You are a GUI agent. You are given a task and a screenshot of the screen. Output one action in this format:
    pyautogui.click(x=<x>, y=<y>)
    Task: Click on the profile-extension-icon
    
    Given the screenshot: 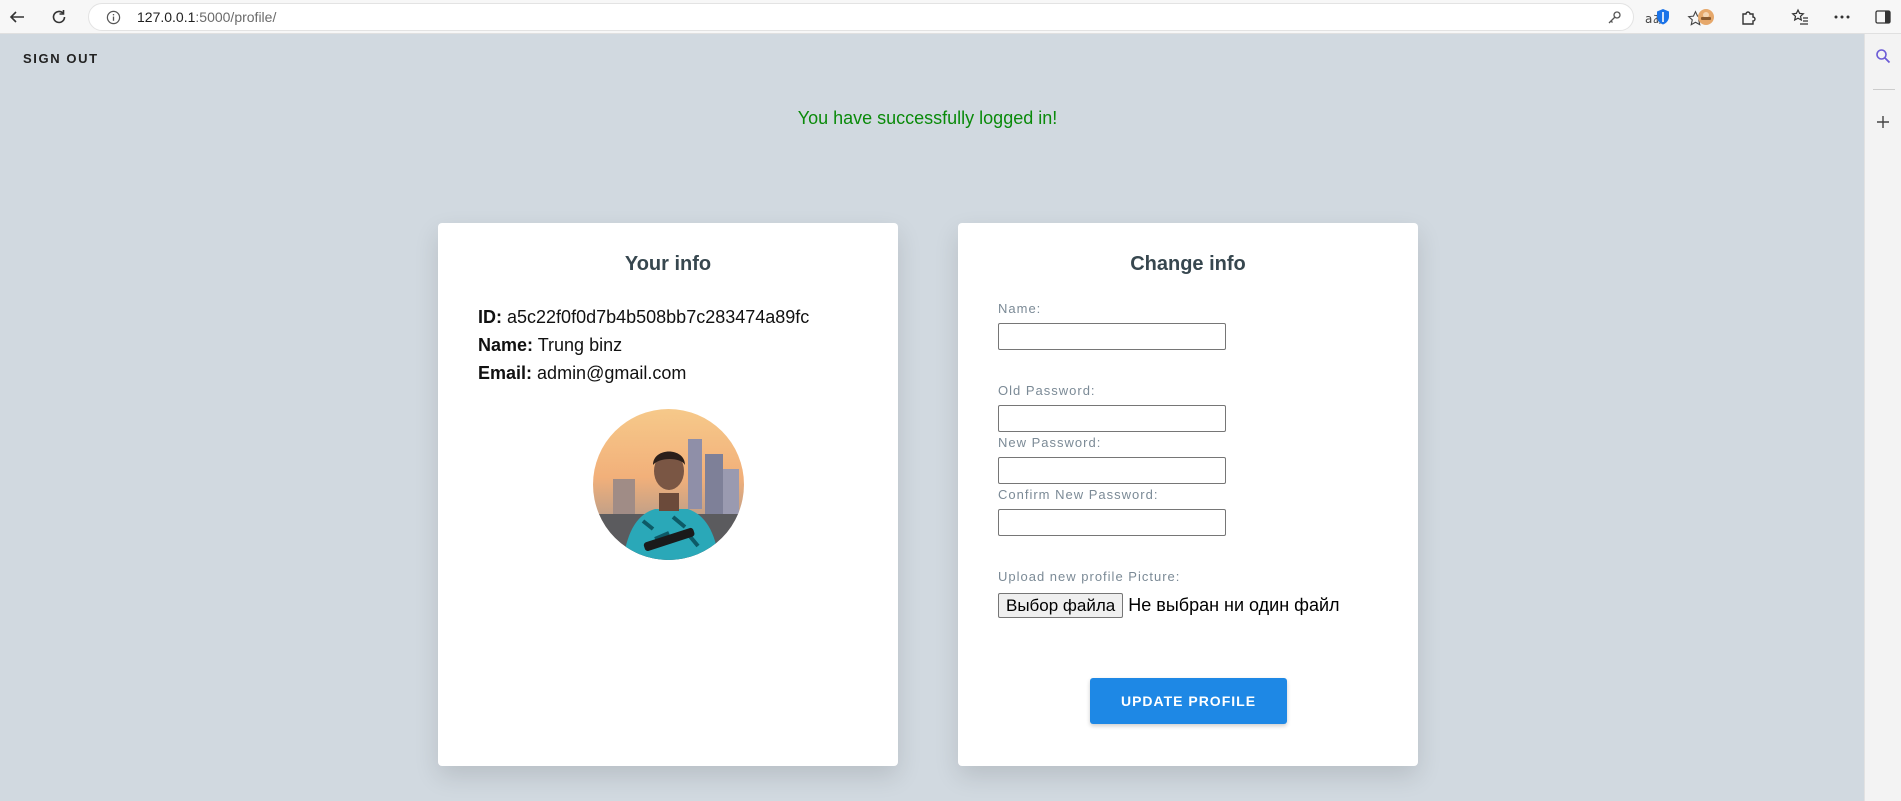 What is the action you would take?
    pyautogui.click(x=1706, y=17)
    